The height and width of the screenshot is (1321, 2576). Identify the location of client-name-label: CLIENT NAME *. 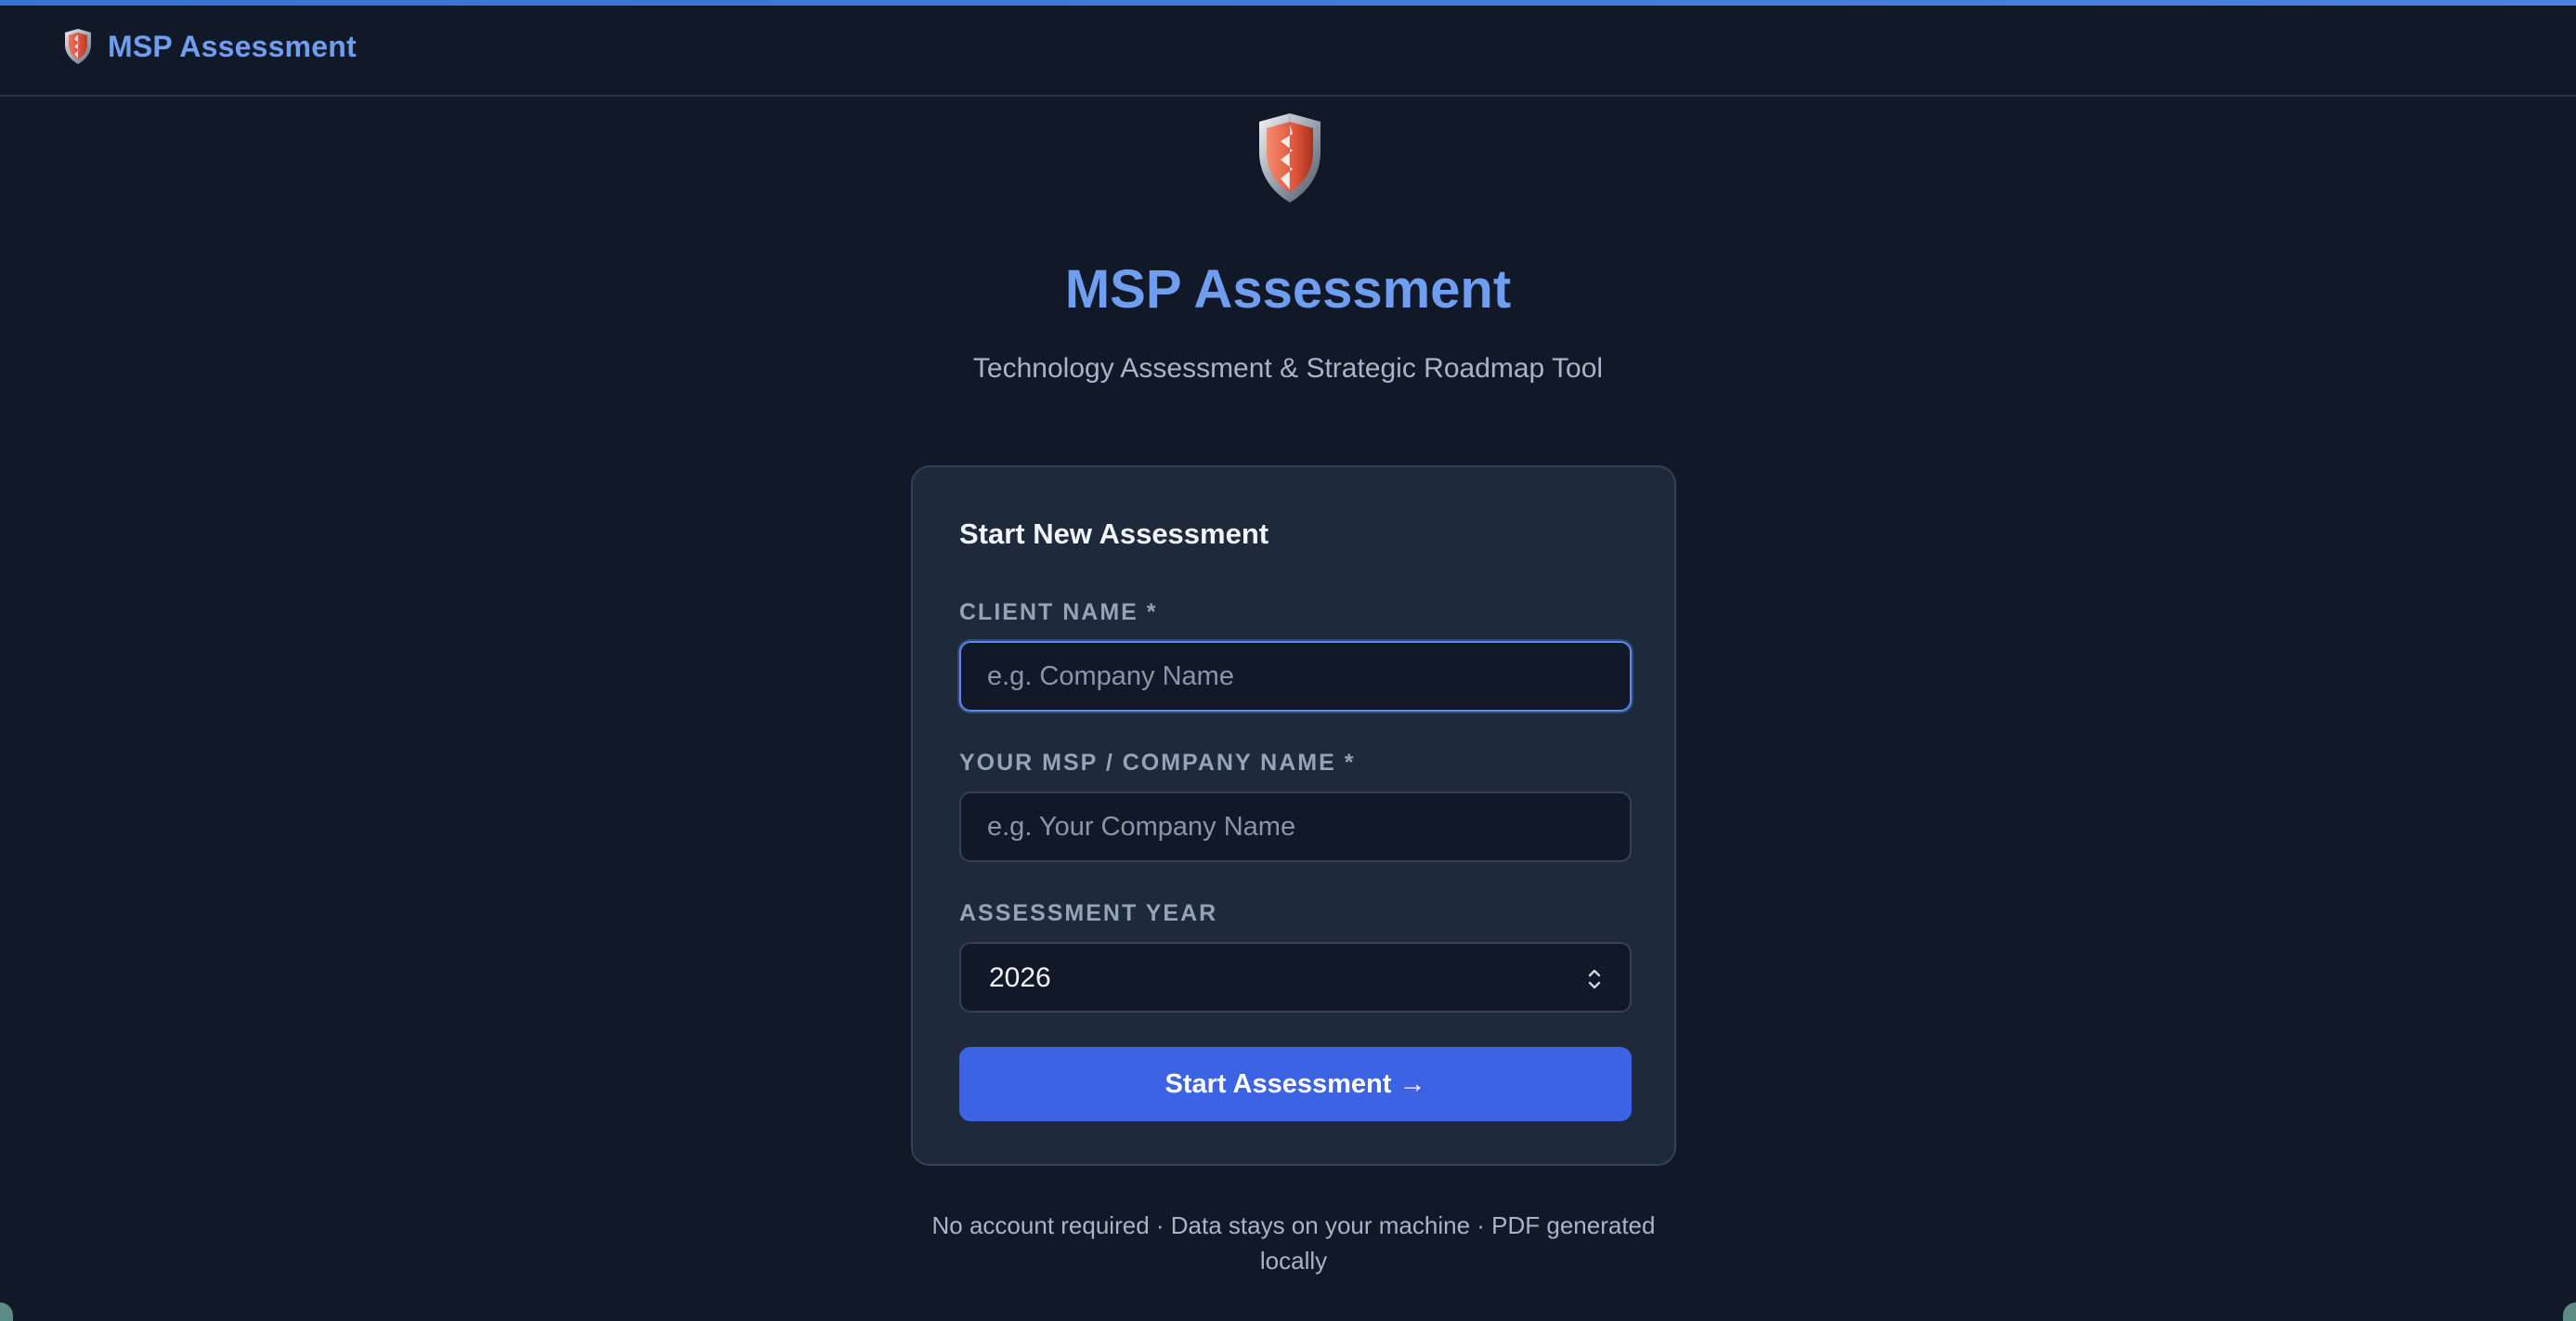
(1058, 612).